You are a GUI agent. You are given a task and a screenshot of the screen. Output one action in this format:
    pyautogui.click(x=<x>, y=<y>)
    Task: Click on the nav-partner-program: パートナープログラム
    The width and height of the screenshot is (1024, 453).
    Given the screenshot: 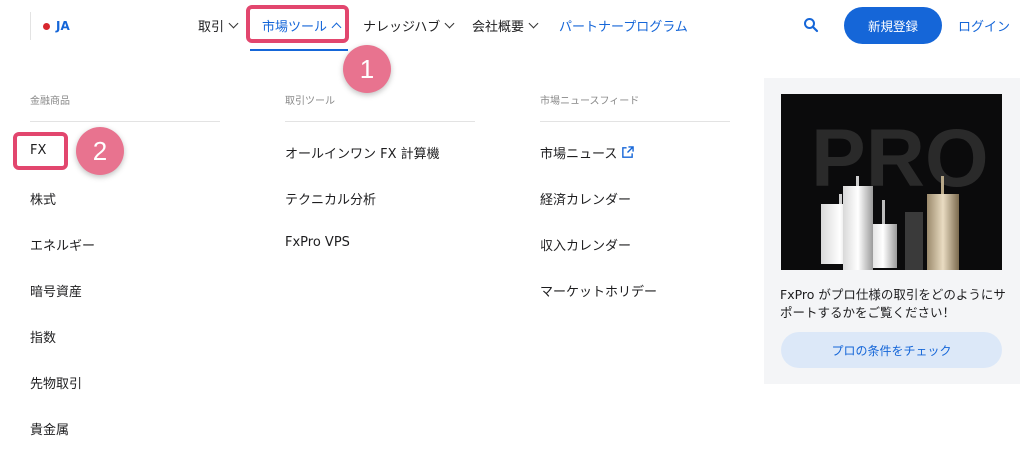 What is the action you would take?
    pyautogui.click(x=623, y=25)
    